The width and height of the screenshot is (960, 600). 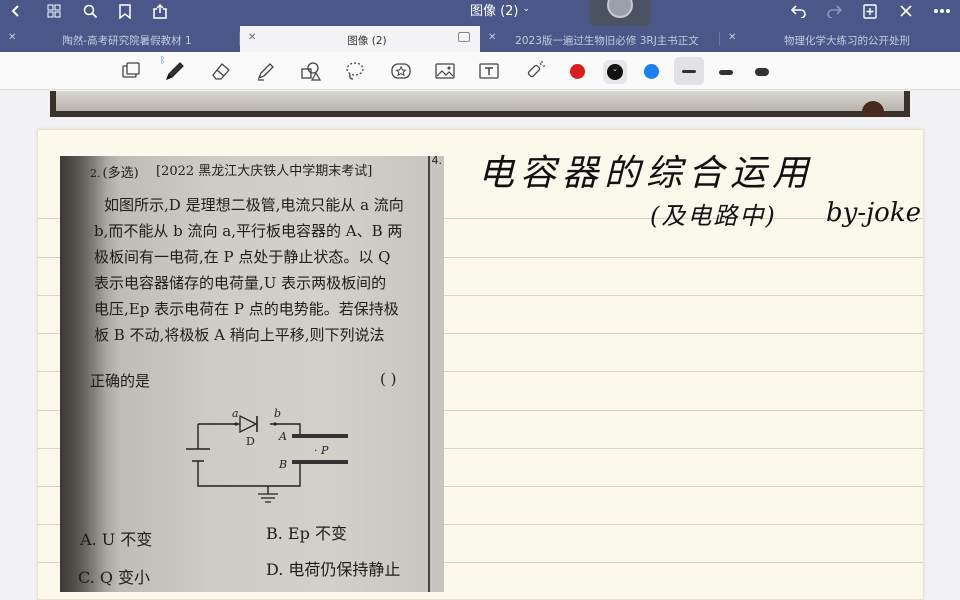 What do you see at coordinates (607, 41) in the screenshot?
I see `tab-label: 2023版一遍过生物旧必修 3RJ主书正文` at bounding box center [607, 41].